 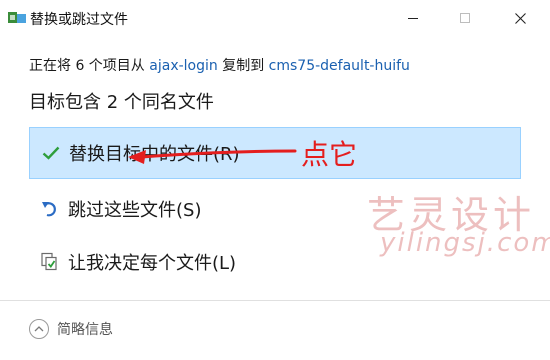 I want to click on maximize-button, so click(x=465, y=18).